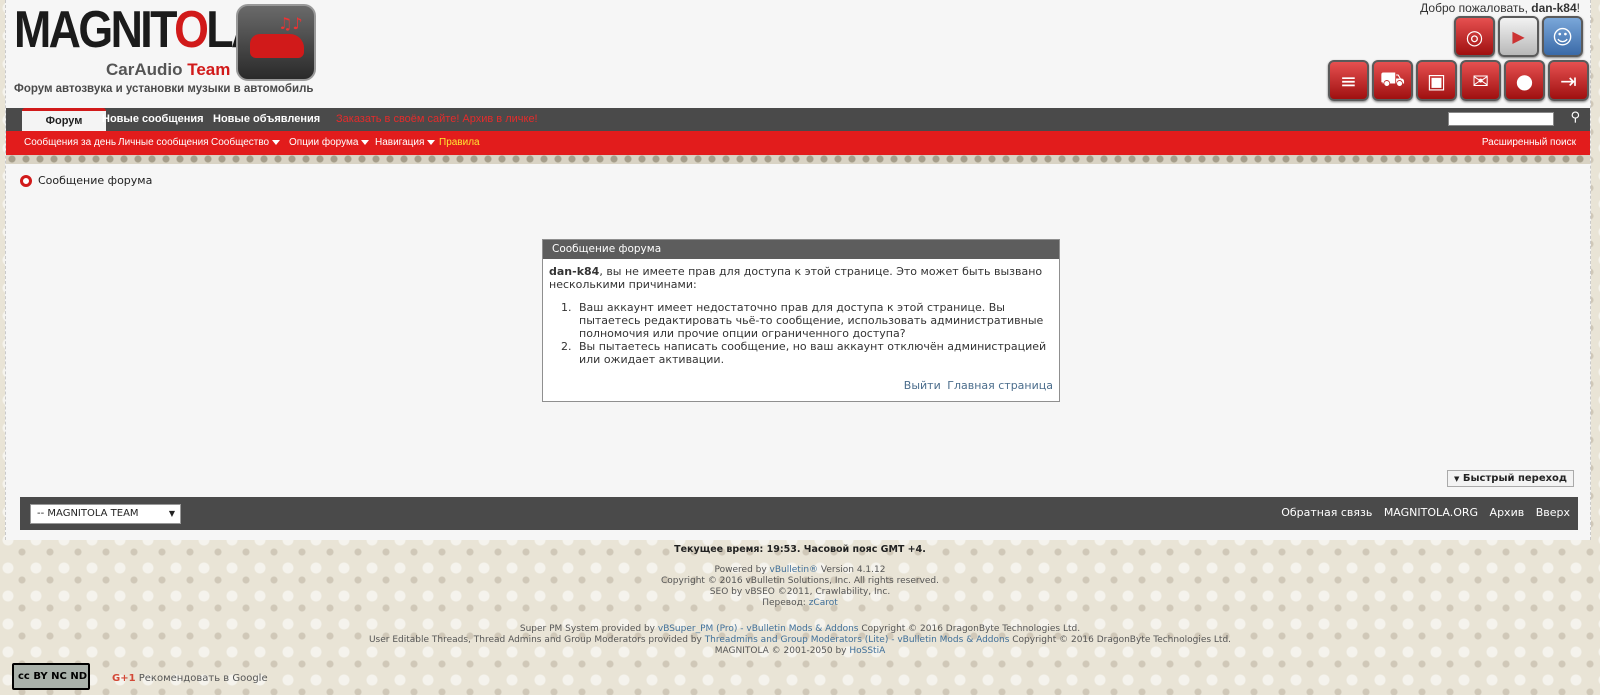  What do you see at coordinates (794, 570) in the screenshot?
I see `vbulletin-link: vBulletin®` at bounding box center [794, 570].